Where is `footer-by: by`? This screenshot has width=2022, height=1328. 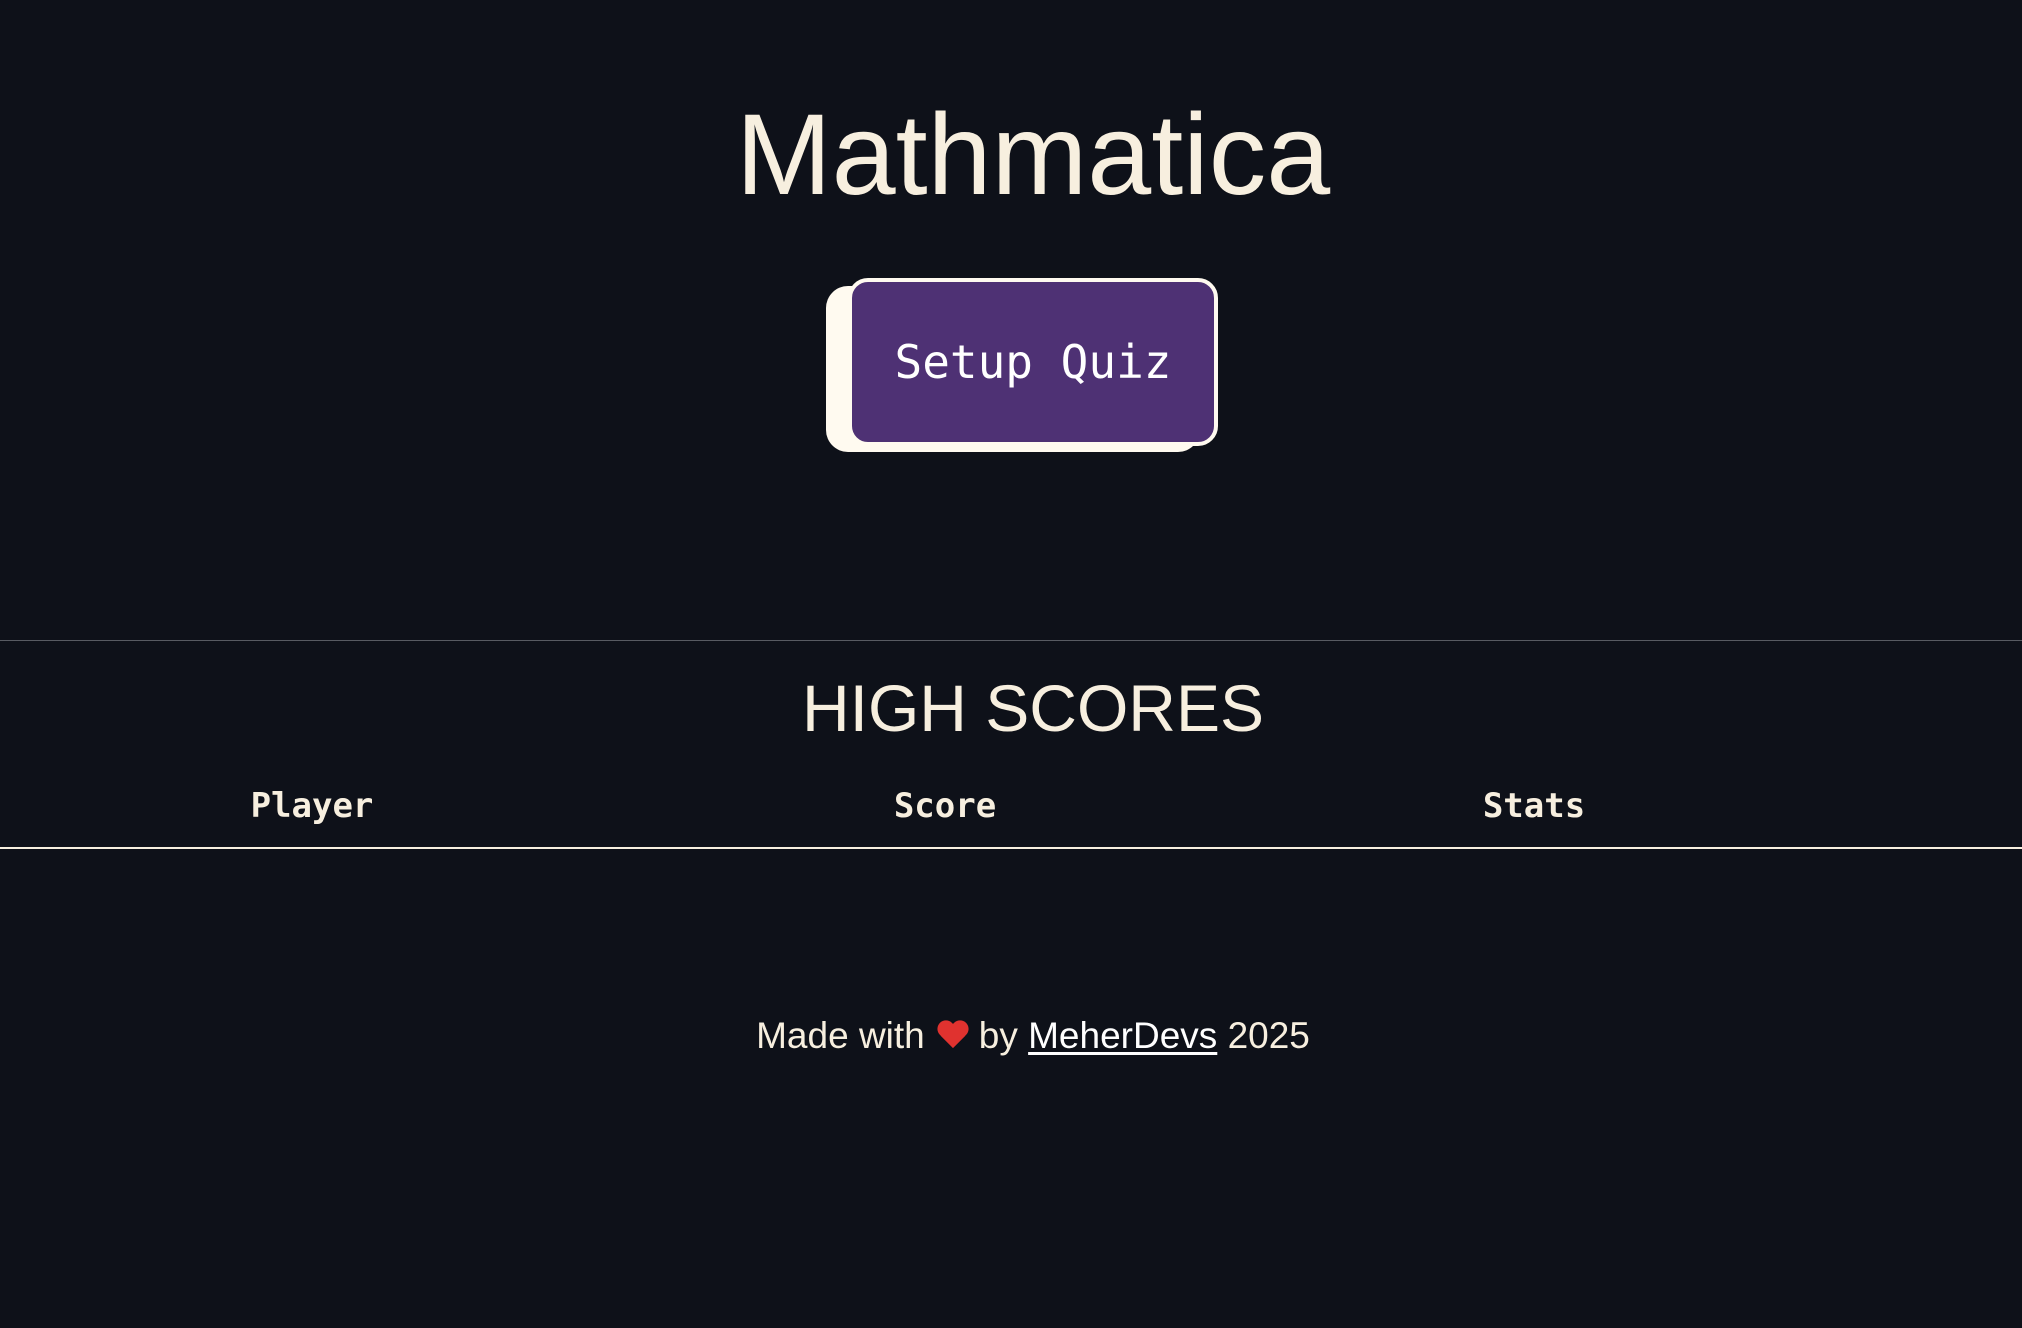 footer-by: by is located at coordinates (998, 1035).